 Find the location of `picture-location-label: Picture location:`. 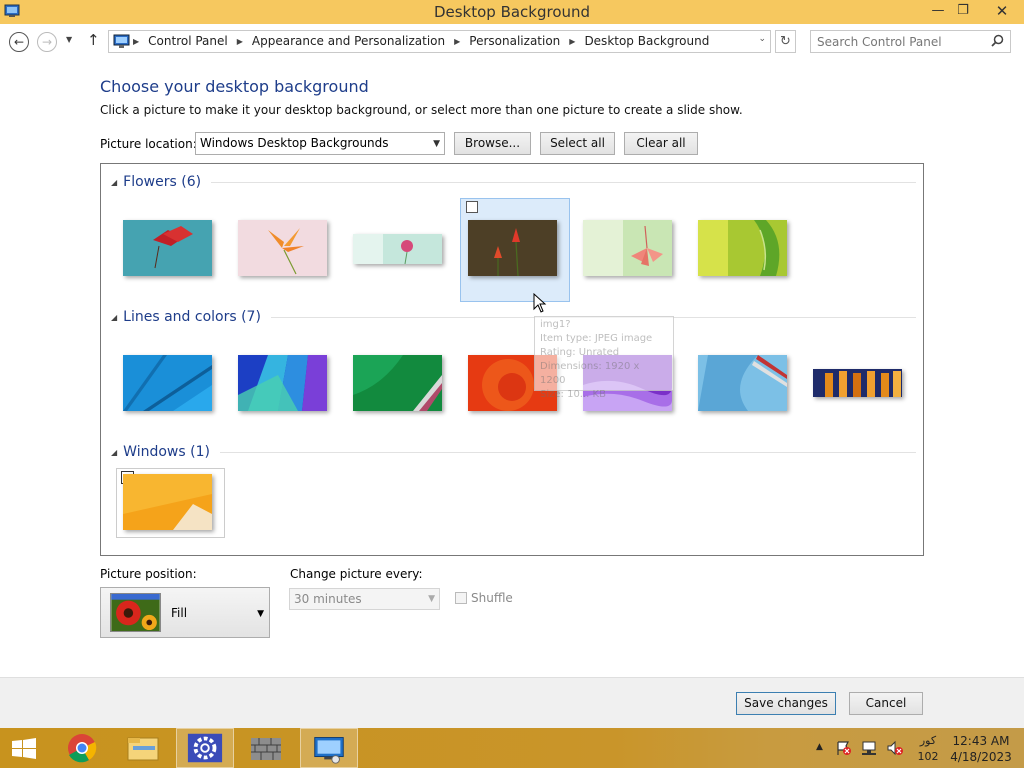

picture-location-label: Picture location: is located at coordinates (148, 144).